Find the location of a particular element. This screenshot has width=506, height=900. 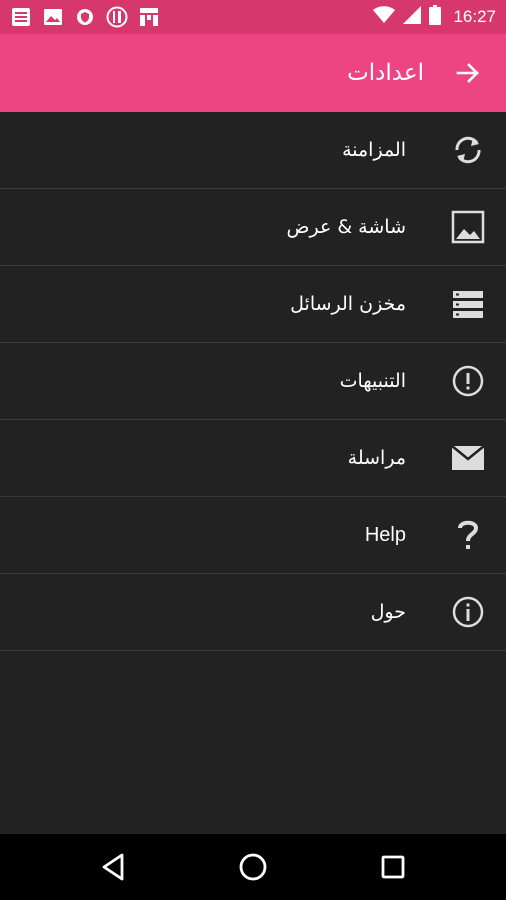

info-icon is located at coordinates (468, 612).